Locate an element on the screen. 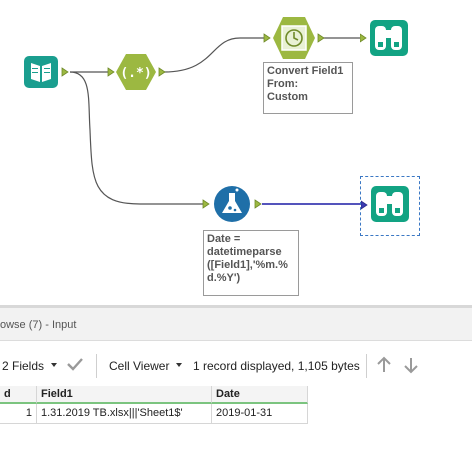 This screenshot has width=472, height=472. column-header-date: Date is located at coordinates (260, 395).